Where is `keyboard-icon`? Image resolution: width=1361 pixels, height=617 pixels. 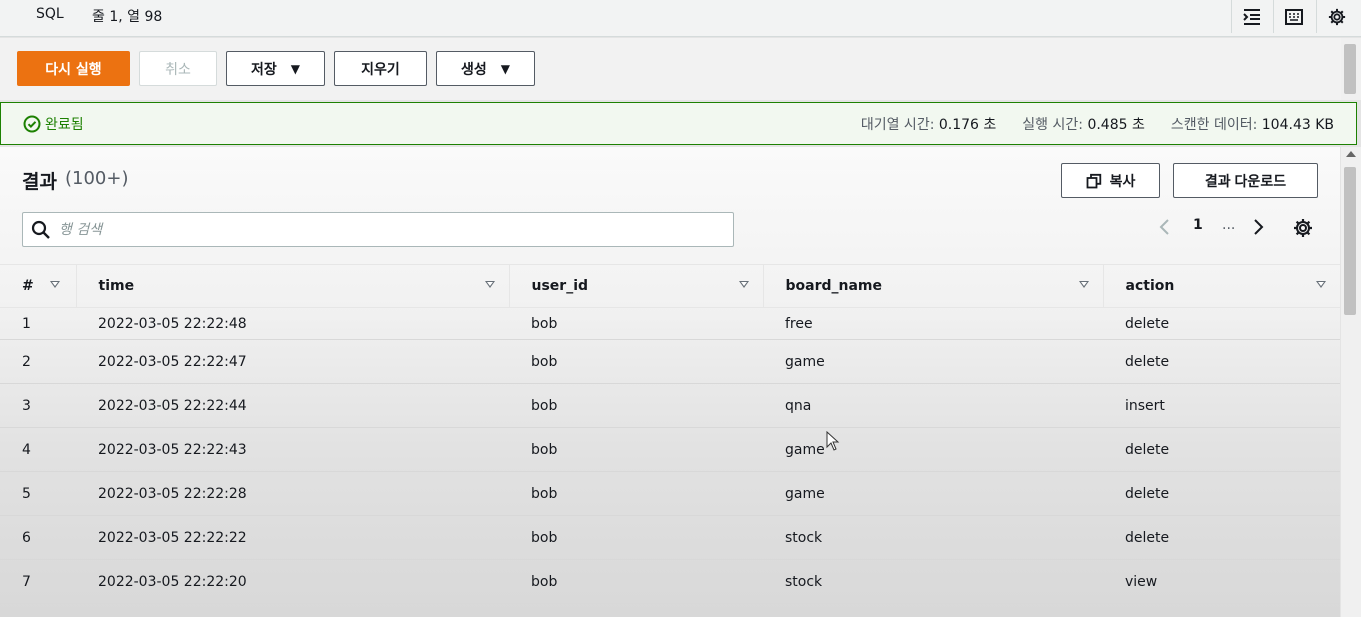
keyboard-icon is located at coordinates (1293, 16).